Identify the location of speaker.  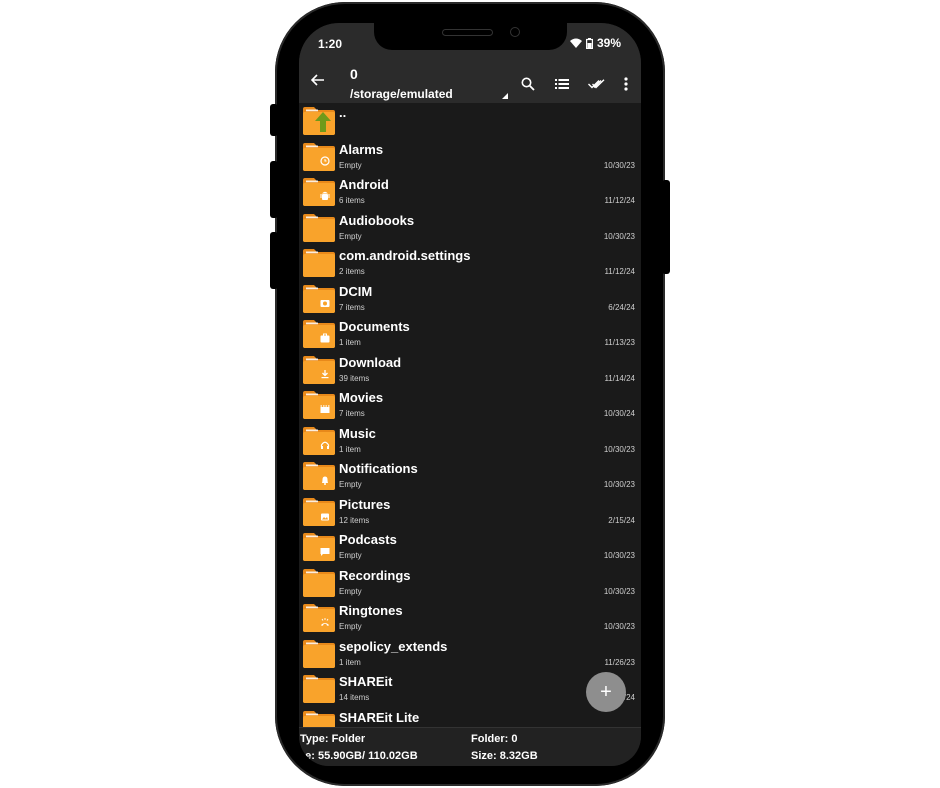
(467, 32).